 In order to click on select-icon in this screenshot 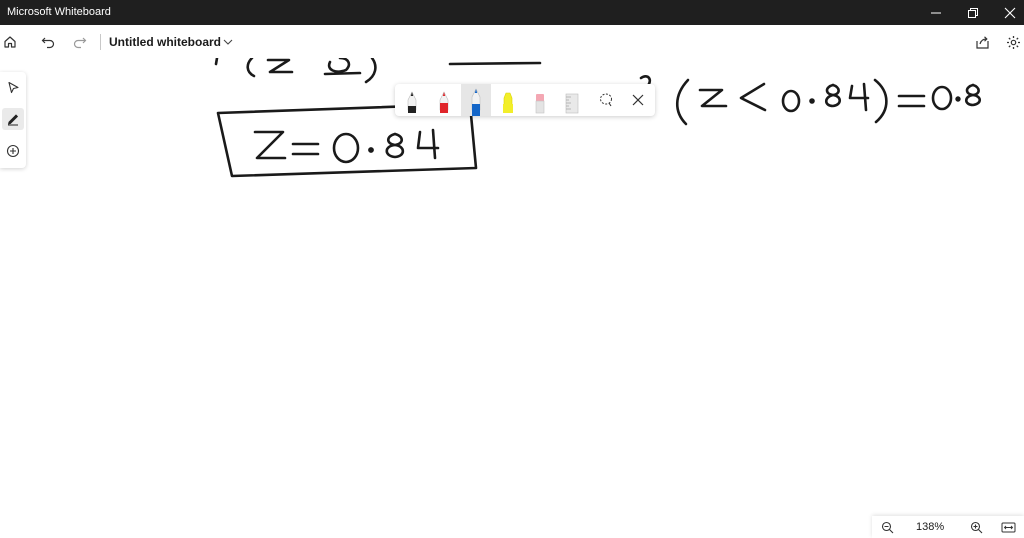, I will do `click(13, 87)`.